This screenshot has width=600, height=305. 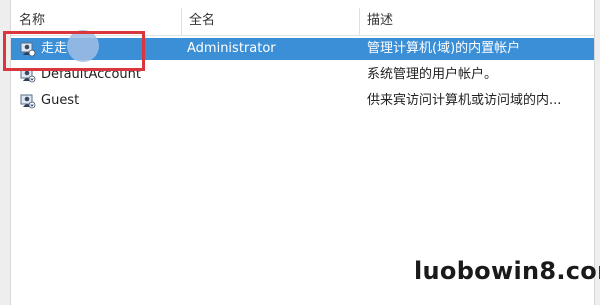 What do you see at coordinates (432, 74) in the screenshot?
I see `user-description: 系统管理的用户帐户。` at bounding box center [432, 74].